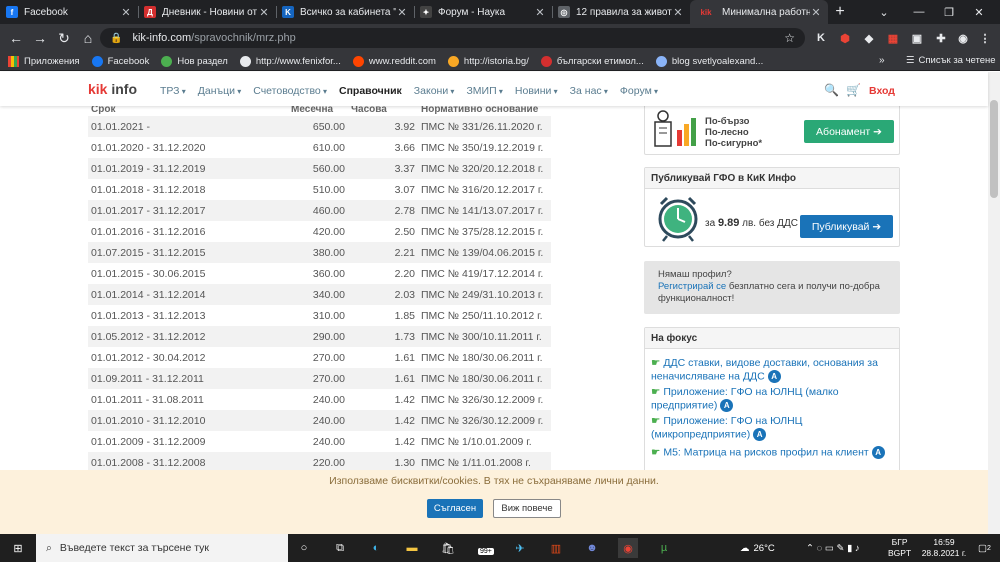  I want to click on notifications-icon: ▢ 2, so click(984, 548).